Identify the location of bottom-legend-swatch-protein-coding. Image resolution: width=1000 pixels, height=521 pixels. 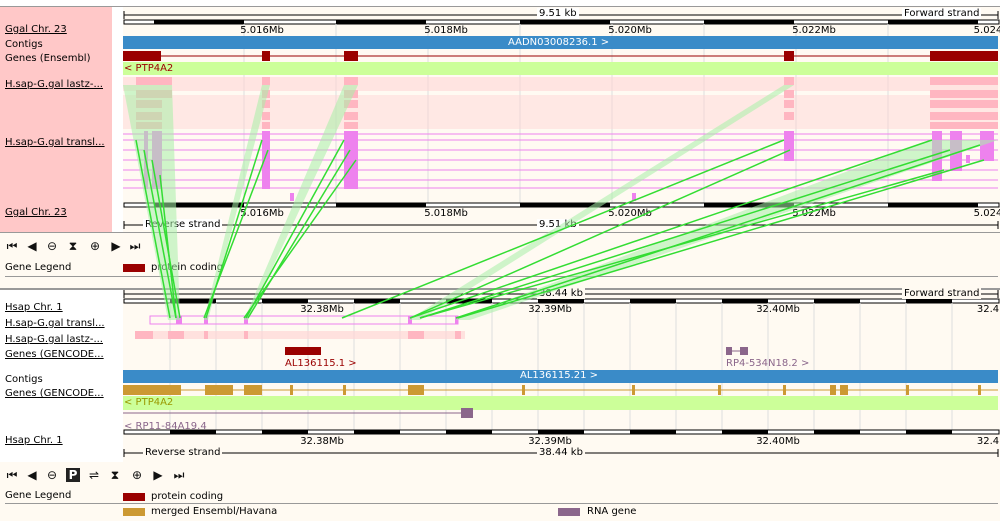
(134, 497).